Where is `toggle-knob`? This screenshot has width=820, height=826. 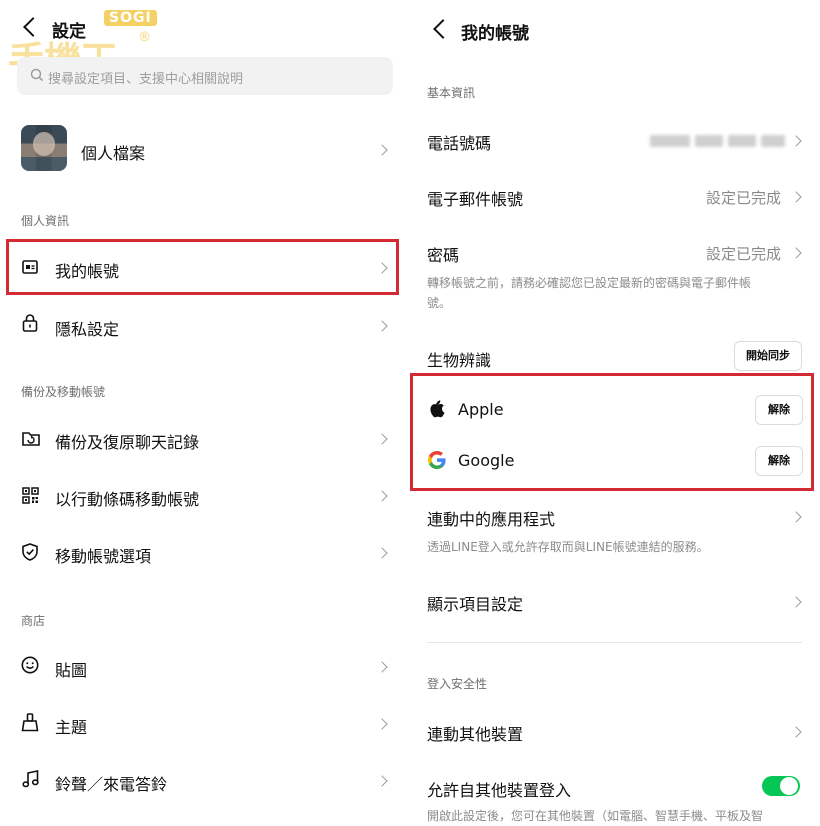
toggle-knob is located at coordinates (789, 786).